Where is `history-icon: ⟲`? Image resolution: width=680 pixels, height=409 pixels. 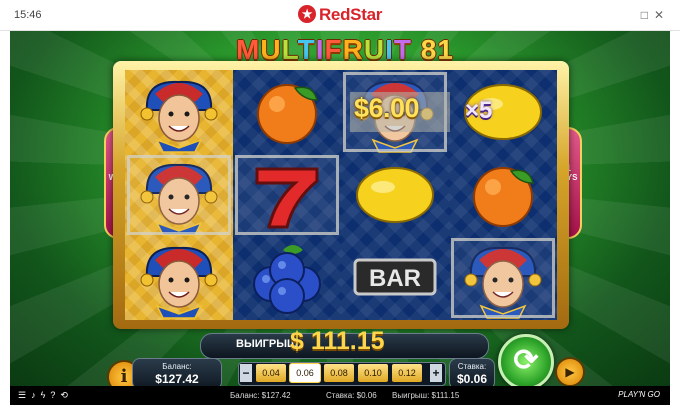
history-icon: ⟲ is located at coordinates (66, 395).